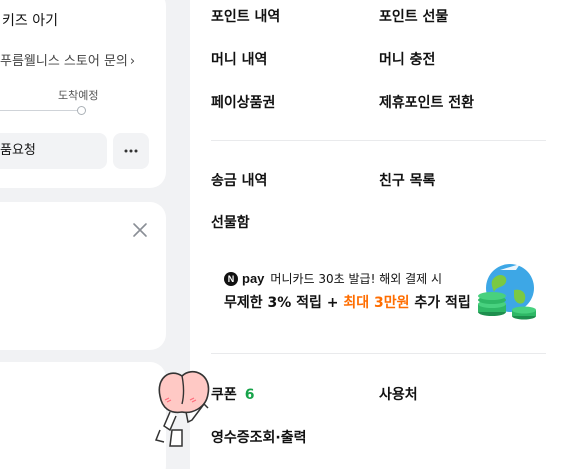 The width and height of the screenshot is (565, 469). I want to click on store-inquiry-link: 푸름웰니스 스토어 문의 ›, so click(67, 59).